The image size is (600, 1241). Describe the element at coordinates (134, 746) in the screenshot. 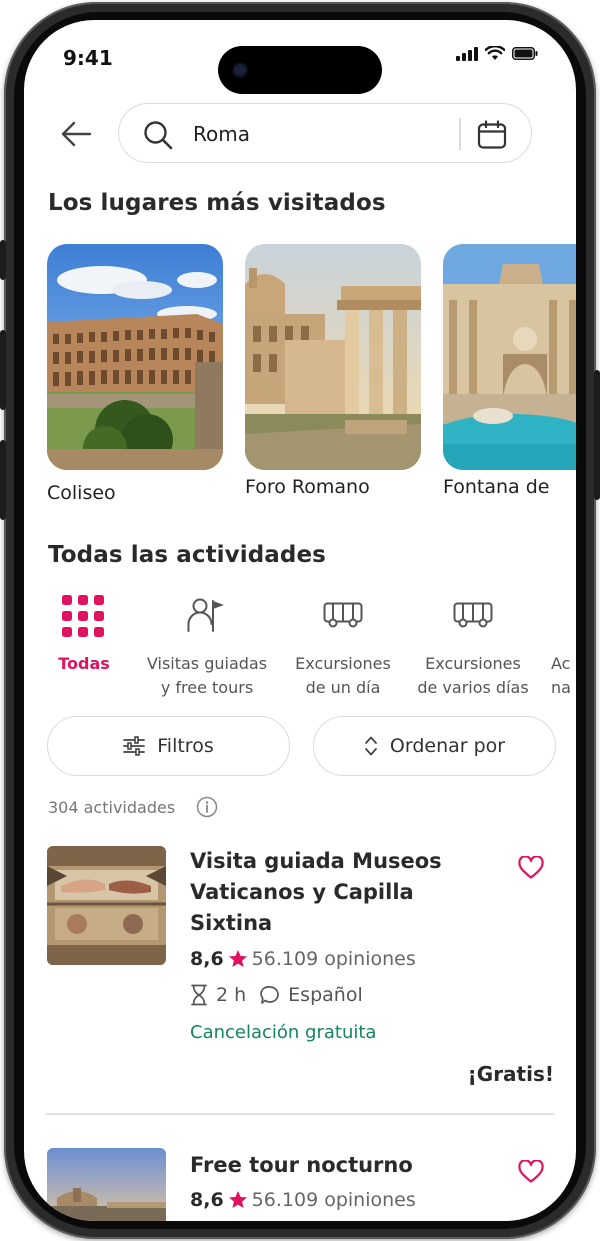

I see `sliders-icon` at that location.